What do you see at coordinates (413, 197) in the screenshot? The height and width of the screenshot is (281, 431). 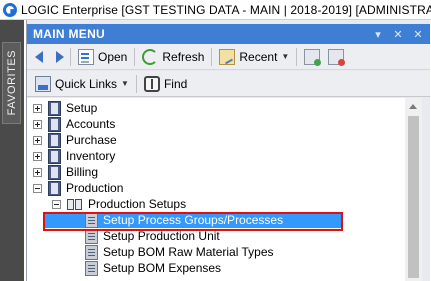 I see `scrollbar-thumb` at bounding box center [413, 197].